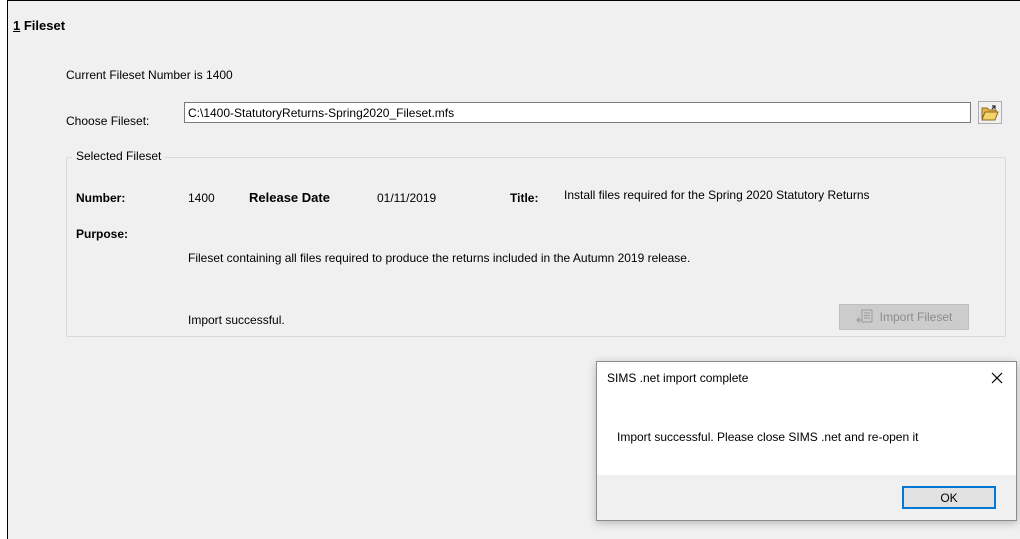  Describe the element at coordinates (407, 198) in the screenshot. I see `release-date-value: 01/11/2019` at that location.